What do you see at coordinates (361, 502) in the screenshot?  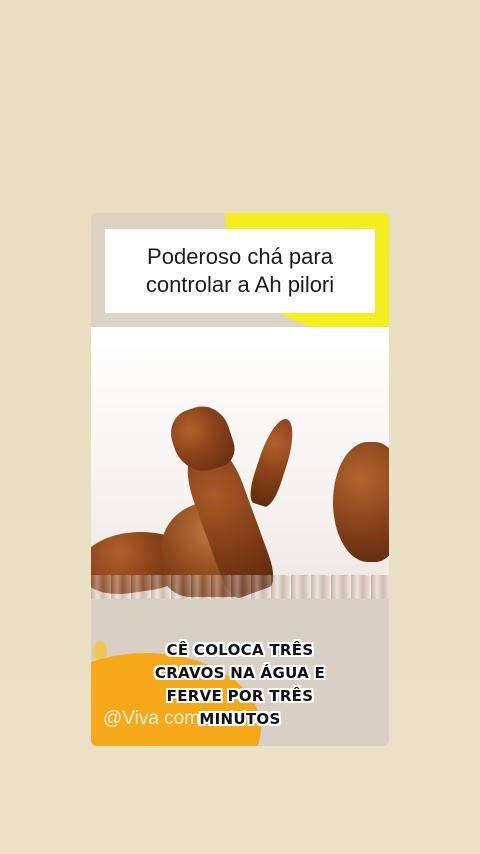 I see `clove-right` at bounding box center [361, 502].